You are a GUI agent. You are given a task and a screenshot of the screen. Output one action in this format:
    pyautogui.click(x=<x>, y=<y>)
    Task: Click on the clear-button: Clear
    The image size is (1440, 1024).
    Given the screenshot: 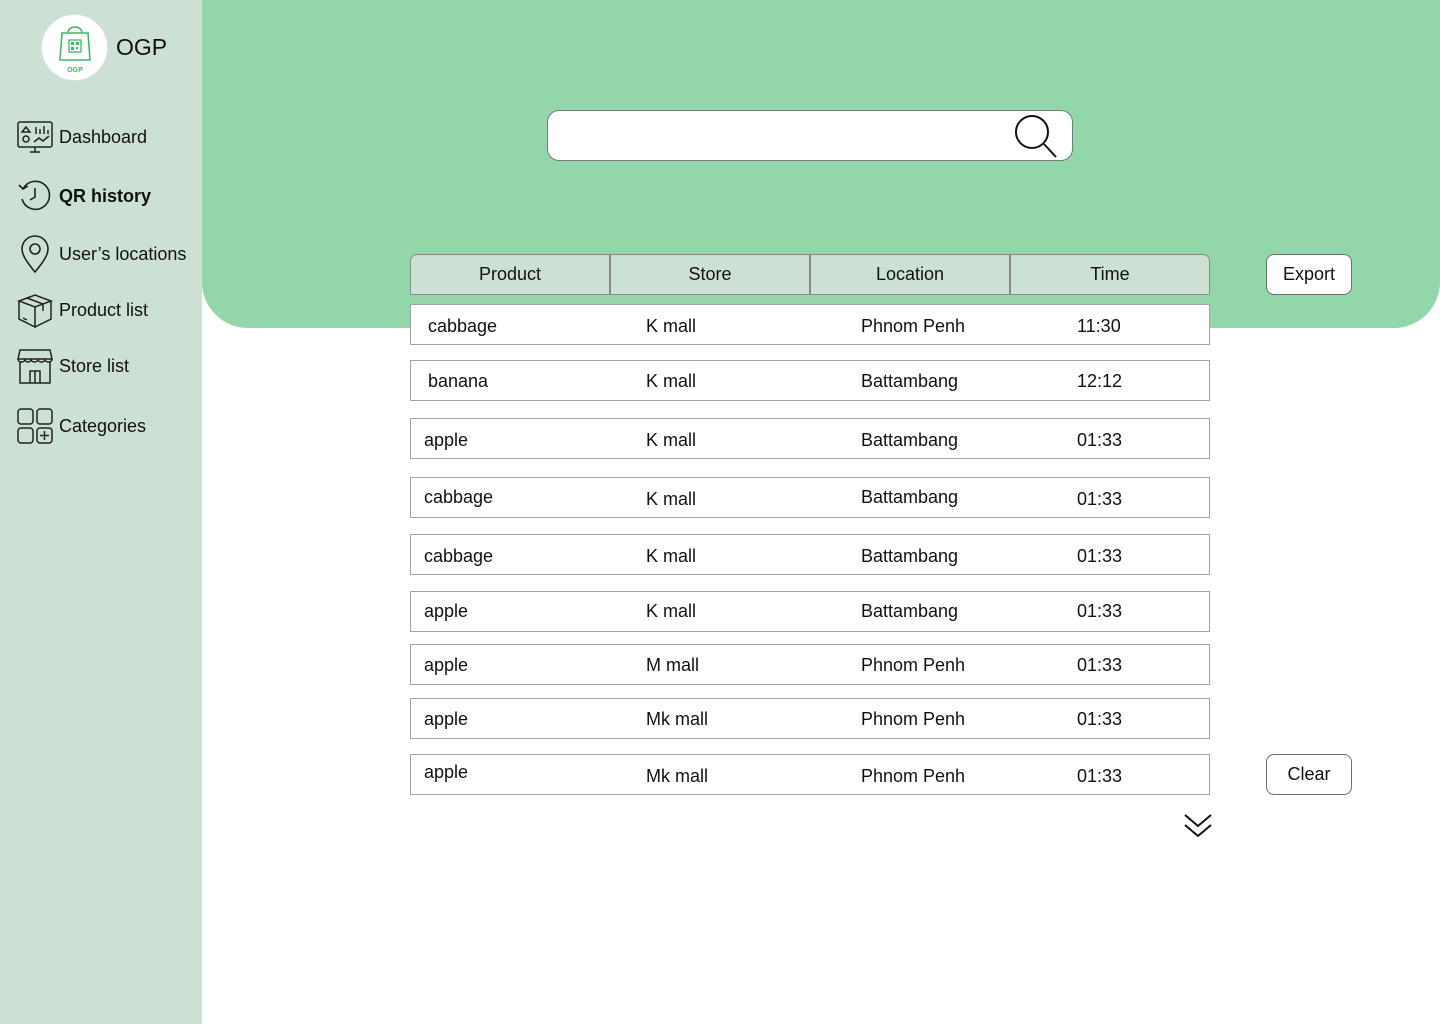 What is the action you would take?
    pyautogui.click(x=1309, y=774)
    